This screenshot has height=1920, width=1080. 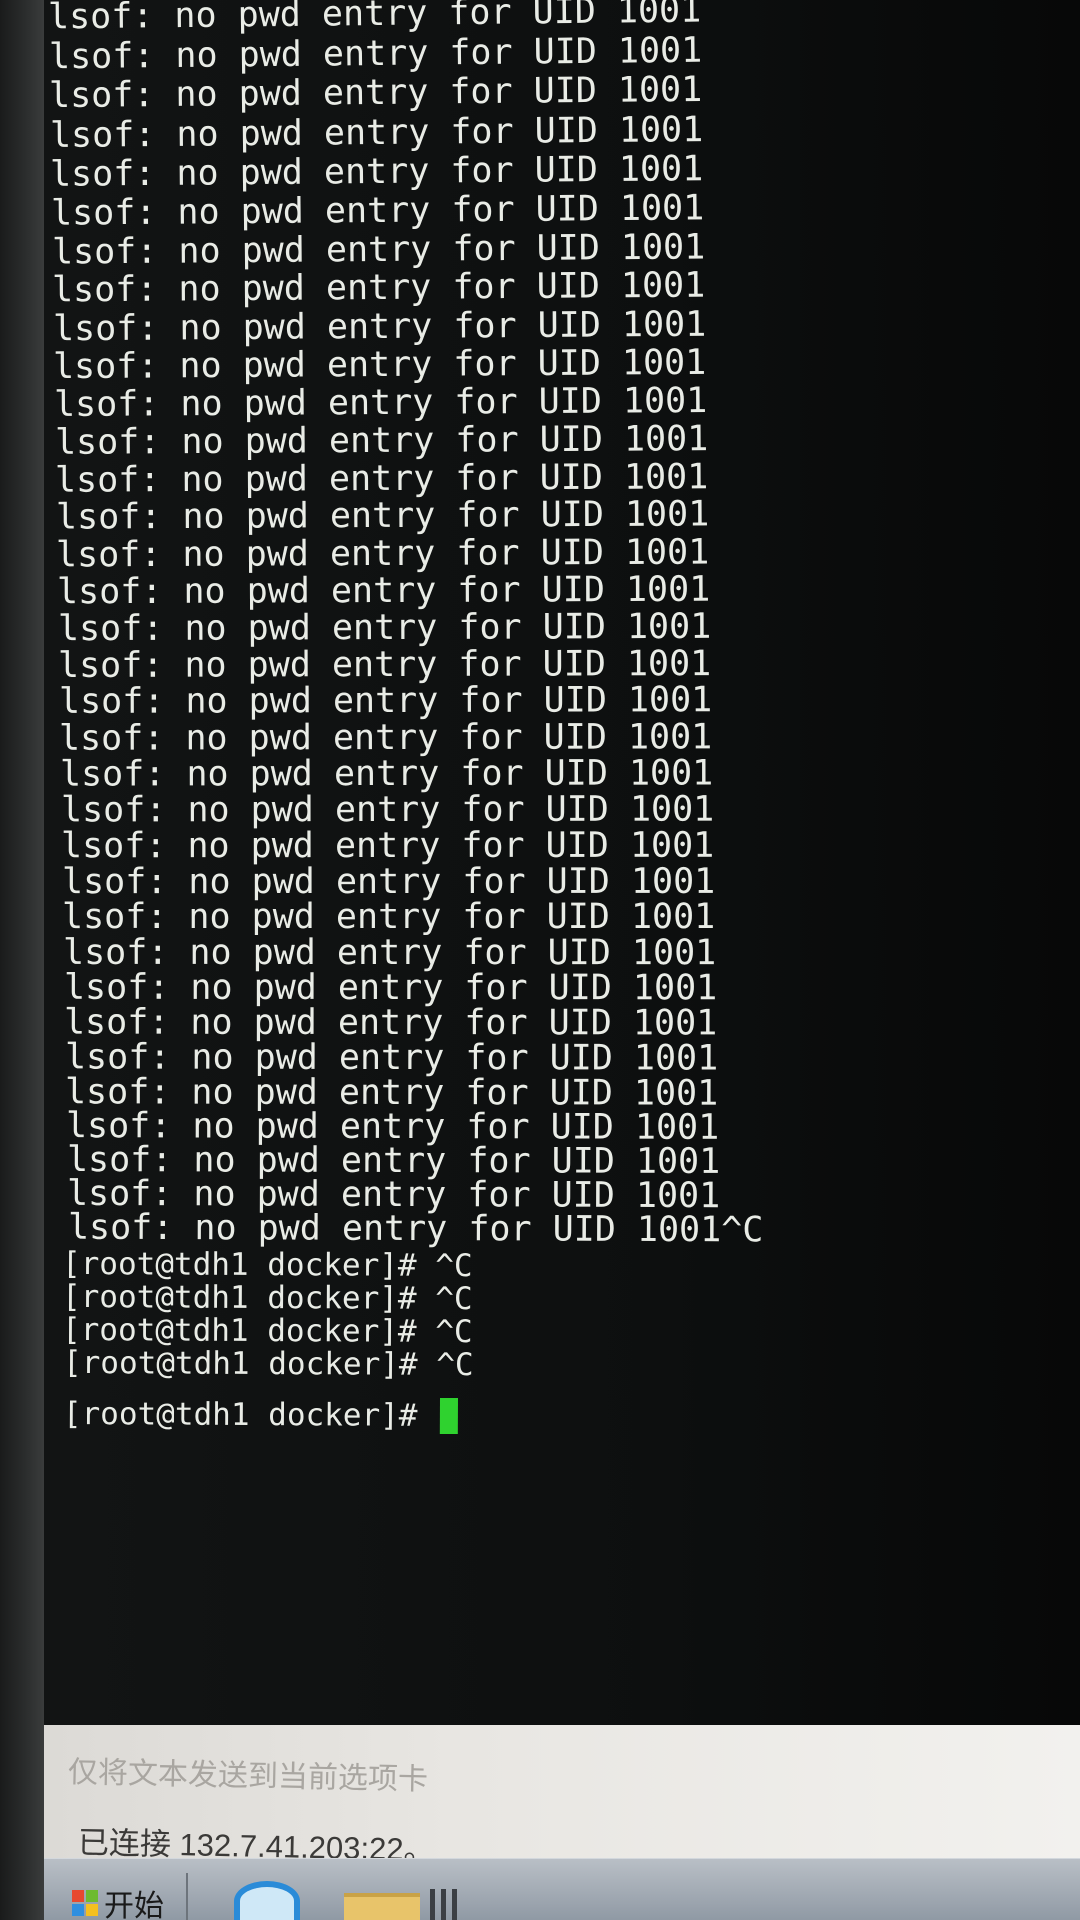 I want to click on send-text-input, so click(x=558, y=1783).